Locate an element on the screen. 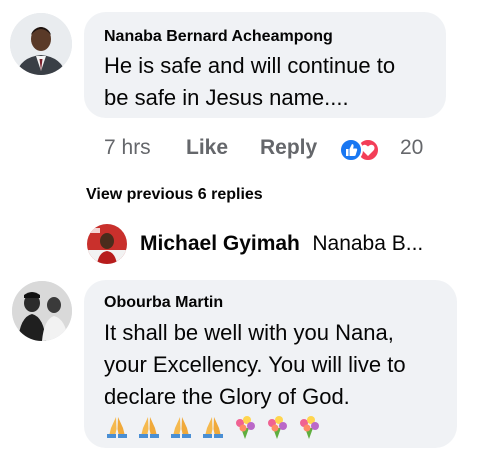 This screenshot has width=480, height=450. comment-text-line: It shall be well with you Nana, is located at coordinates (249, 332).